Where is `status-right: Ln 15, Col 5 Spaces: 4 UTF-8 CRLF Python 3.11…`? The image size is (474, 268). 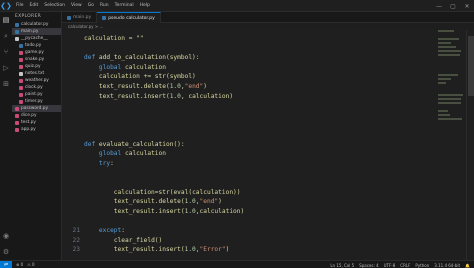
status-right: Ln 15, Col 5 Spaces: 4 UTF-8 CRLF Python 3.11… is located at coordinates (400, 264).